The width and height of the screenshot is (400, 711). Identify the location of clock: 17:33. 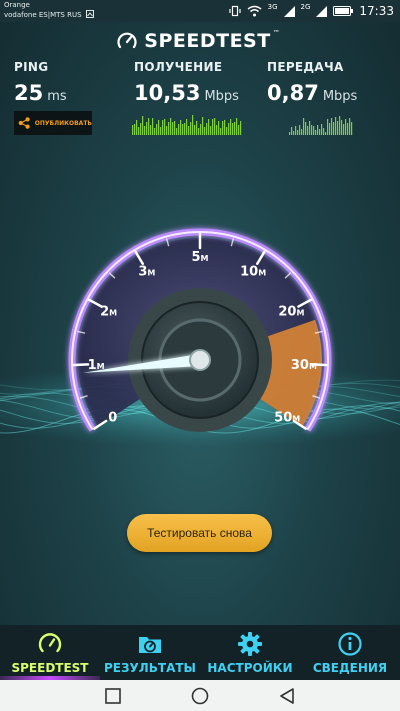
(376, 11).